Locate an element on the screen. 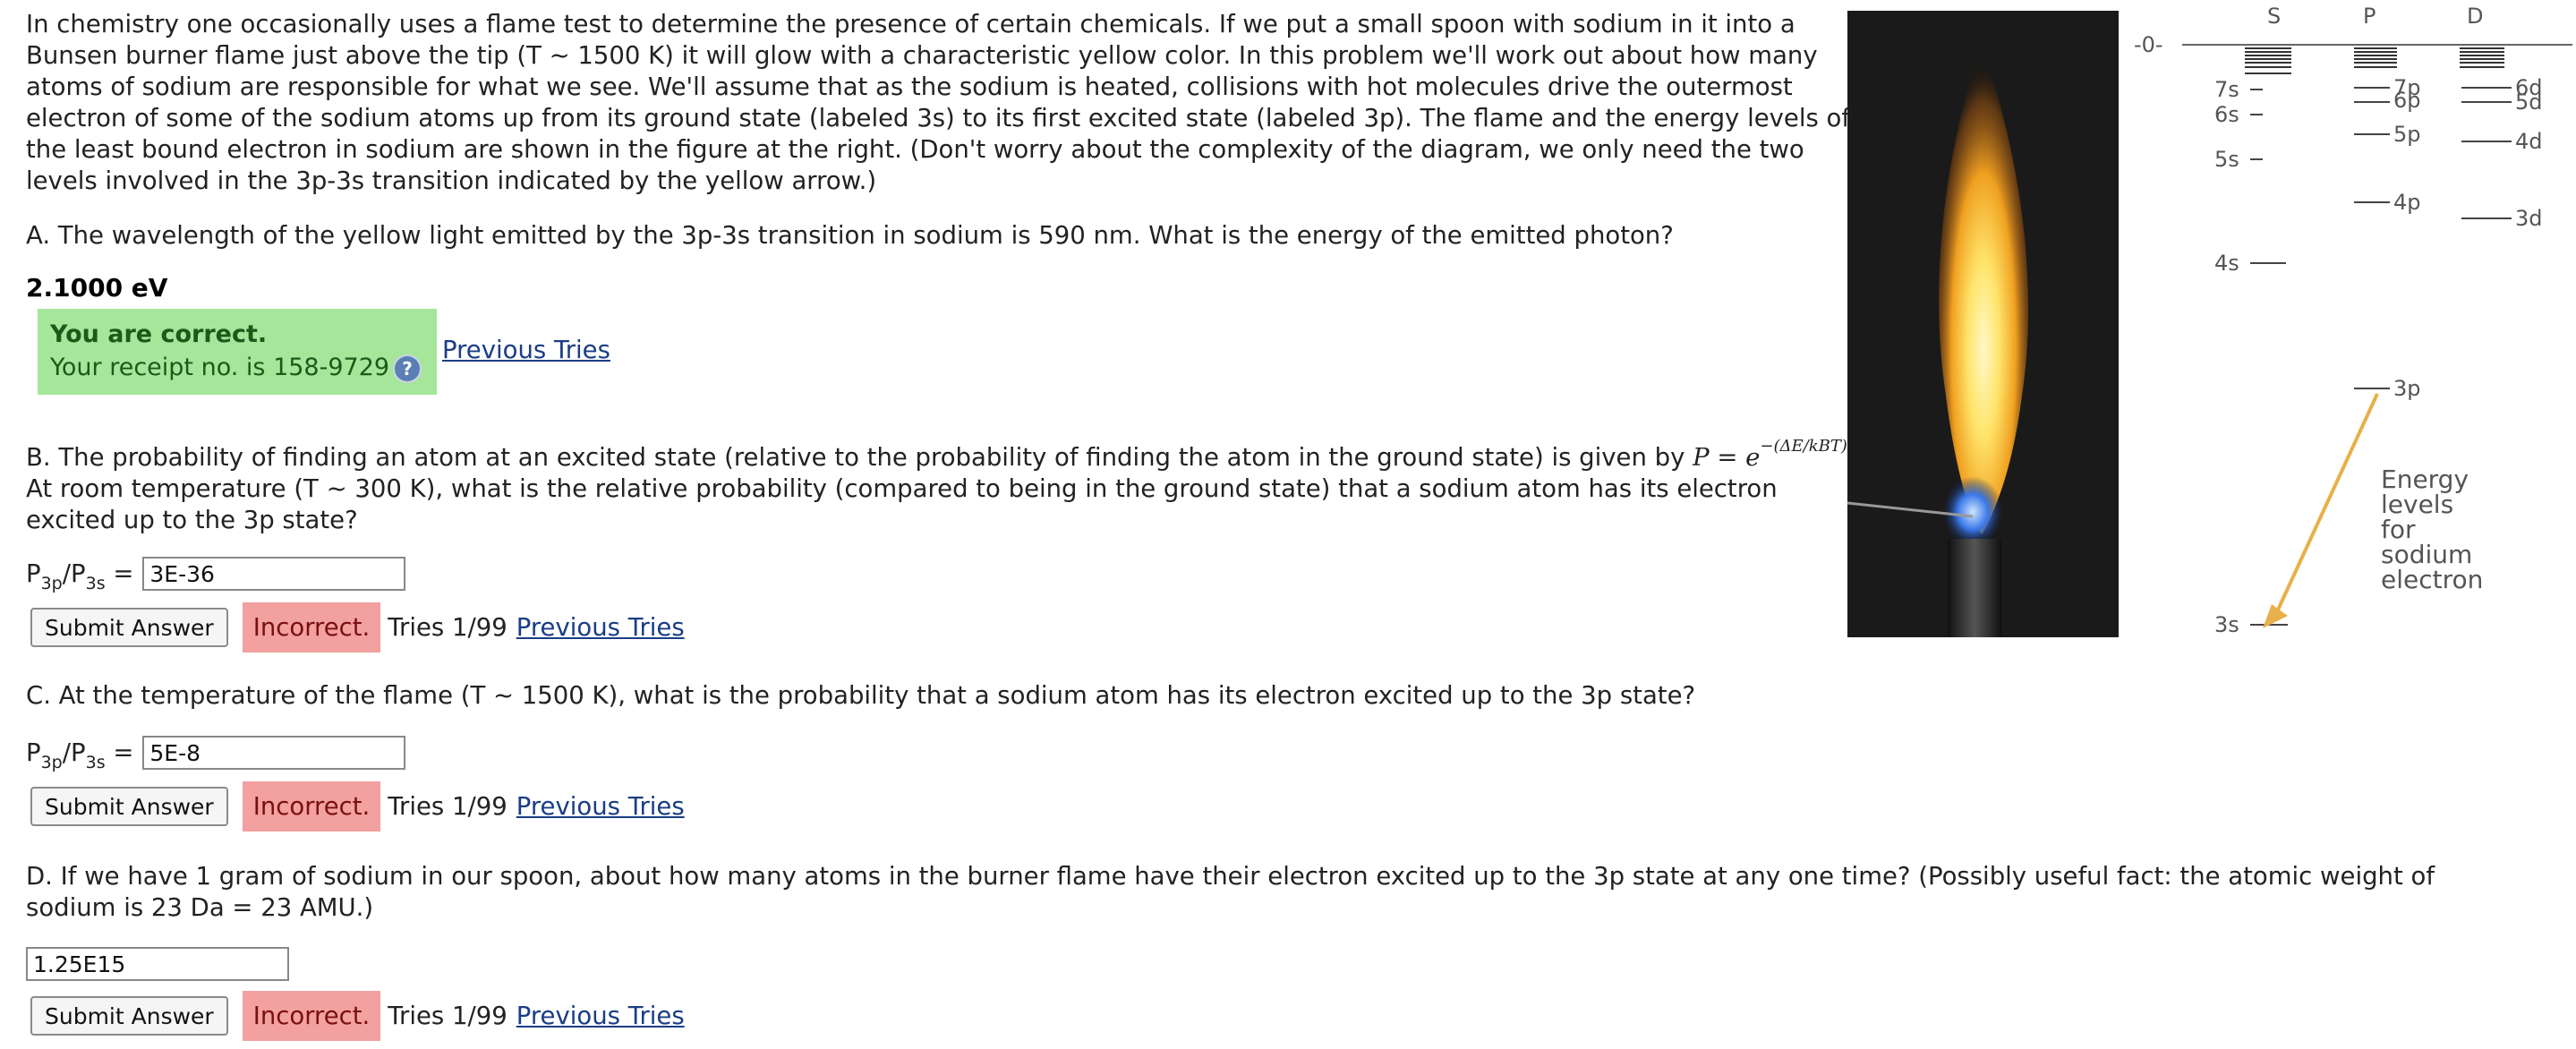  zero-label: -0- is located at coordinates (2148, 44).